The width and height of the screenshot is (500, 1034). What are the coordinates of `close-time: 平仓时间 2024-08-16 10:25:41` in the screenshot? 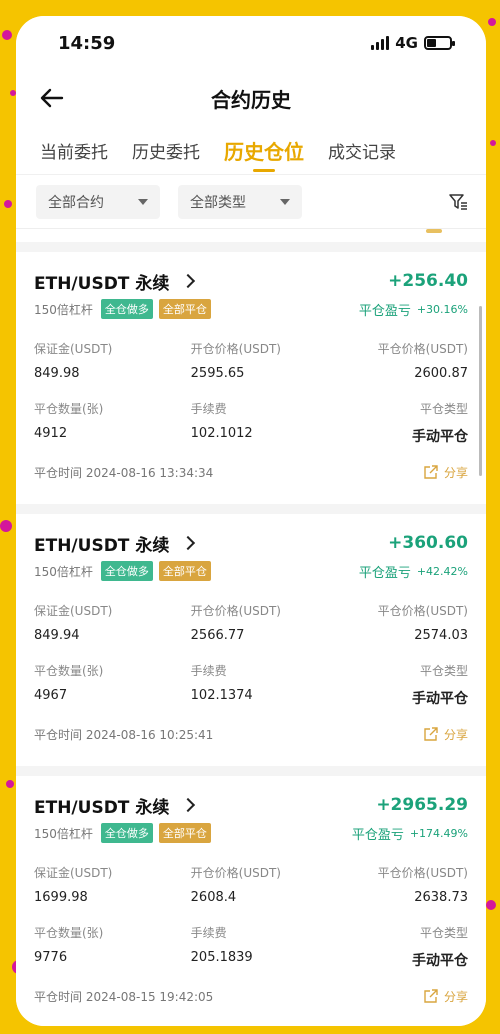 It's located at (123, 734).